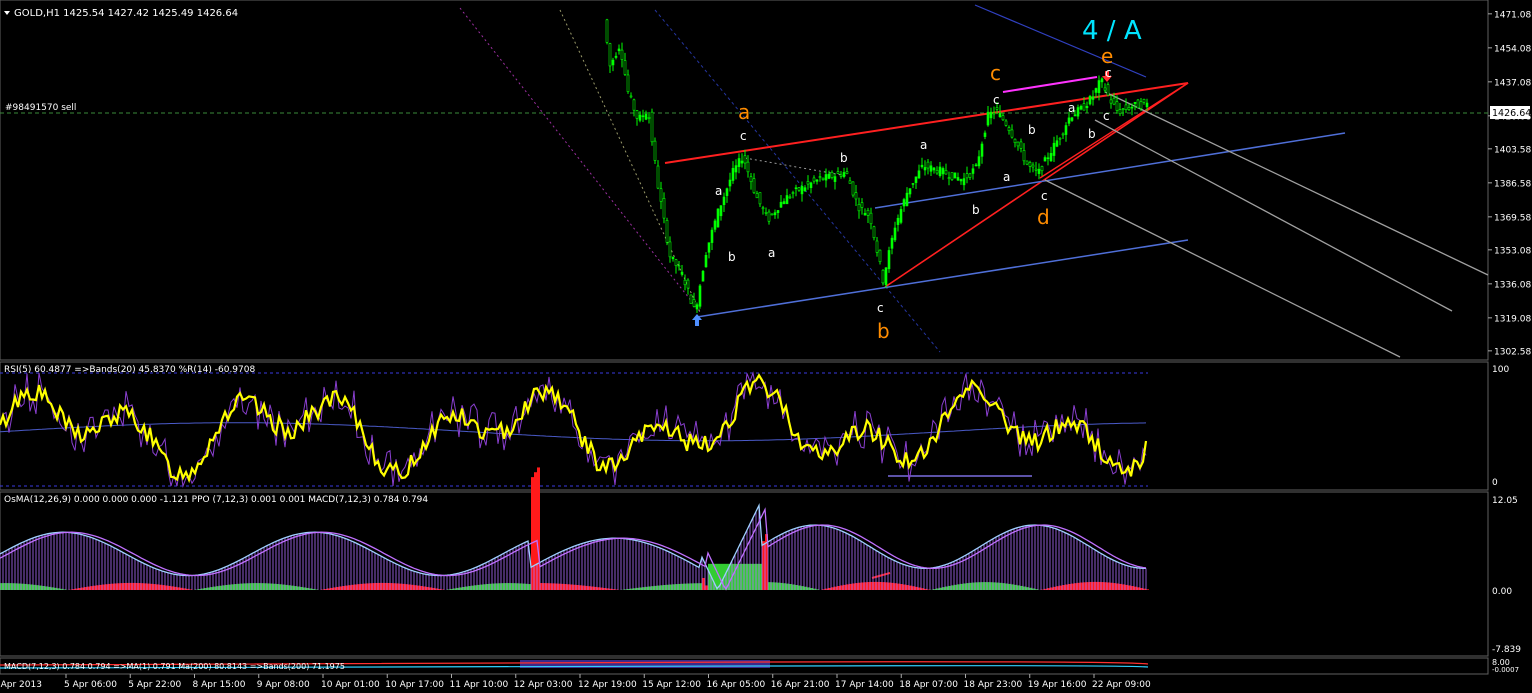 Image resolution: width=1532 pixels, height=693 pixels. Describe the element at coordinates (126, 13) in the screenshot. I see `symbol-header: GOLD,H1 1425.54 1427.42 1425.49 1426.64` at that location.